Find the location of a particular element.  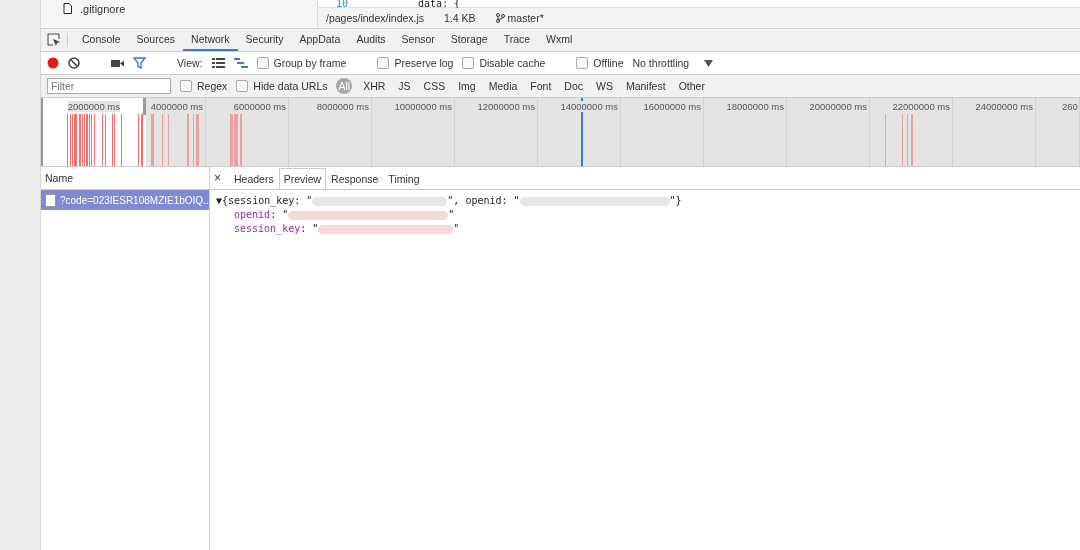

detail-tab: Headers is located at coordinates (254, 178).